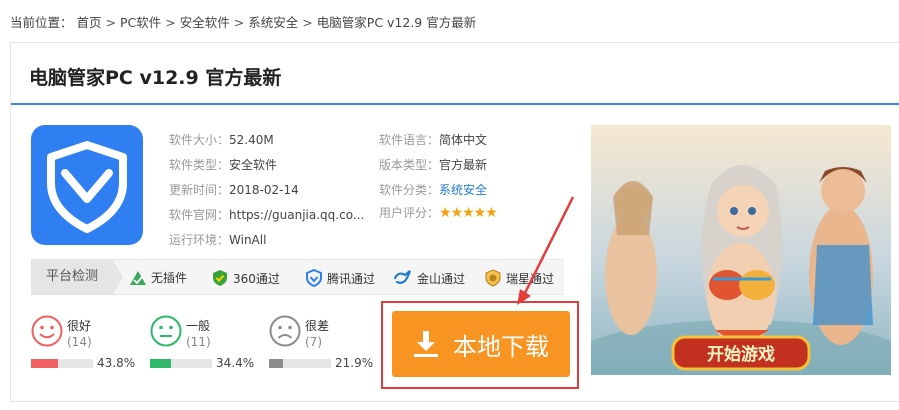  I want to click on page-title: 电脑管家PC v12.9 官方最新, so click(155, 78).